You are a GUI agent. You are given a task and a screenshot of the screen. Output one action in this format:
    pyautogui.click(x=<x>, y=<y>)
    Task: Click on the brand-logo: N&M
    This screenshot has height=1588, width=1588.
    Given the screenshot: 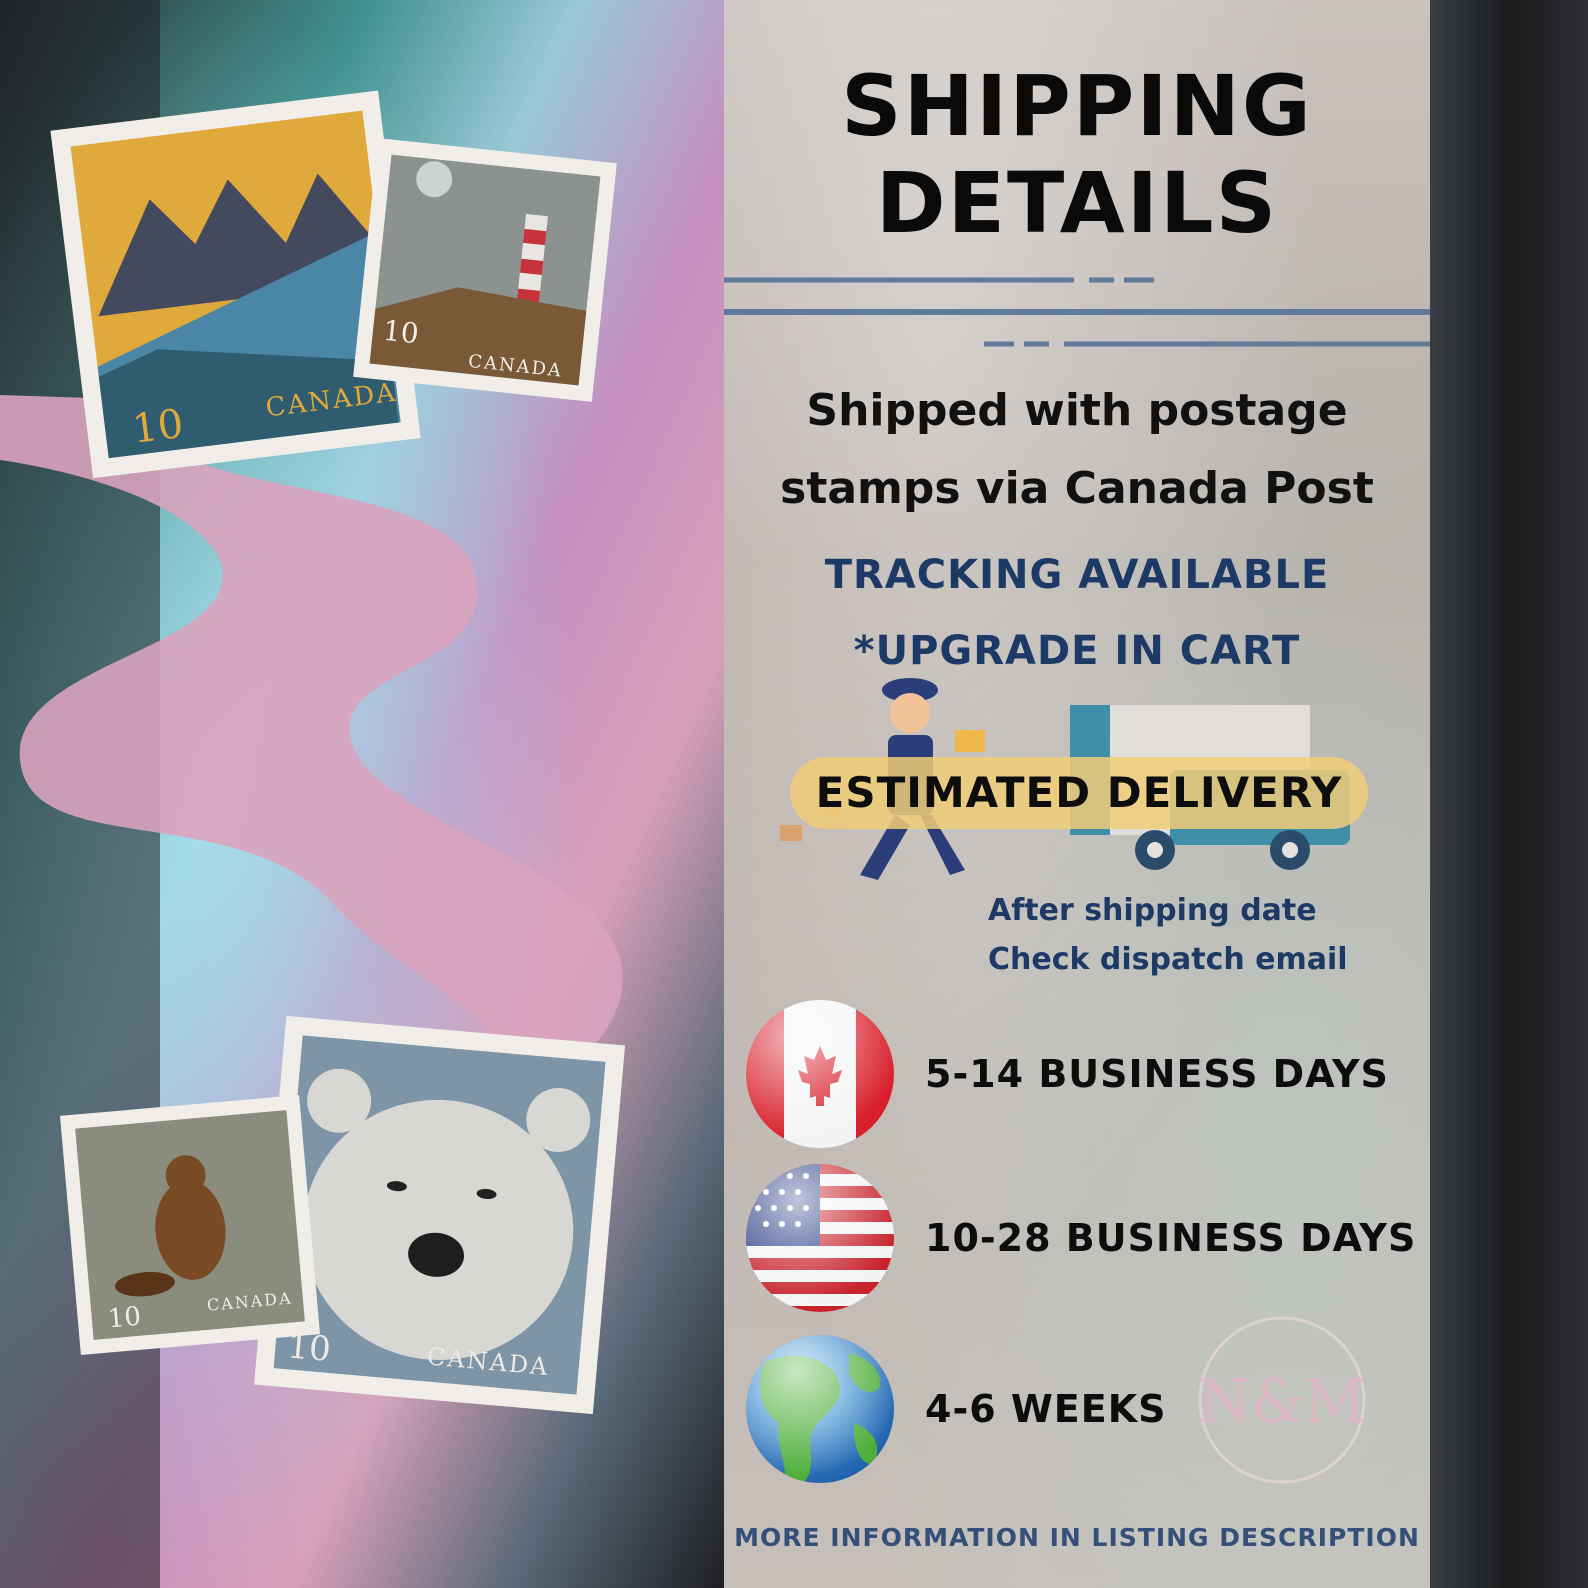 What is the action you would take?
    pyautogui.click(x=1282, y=1400)
    